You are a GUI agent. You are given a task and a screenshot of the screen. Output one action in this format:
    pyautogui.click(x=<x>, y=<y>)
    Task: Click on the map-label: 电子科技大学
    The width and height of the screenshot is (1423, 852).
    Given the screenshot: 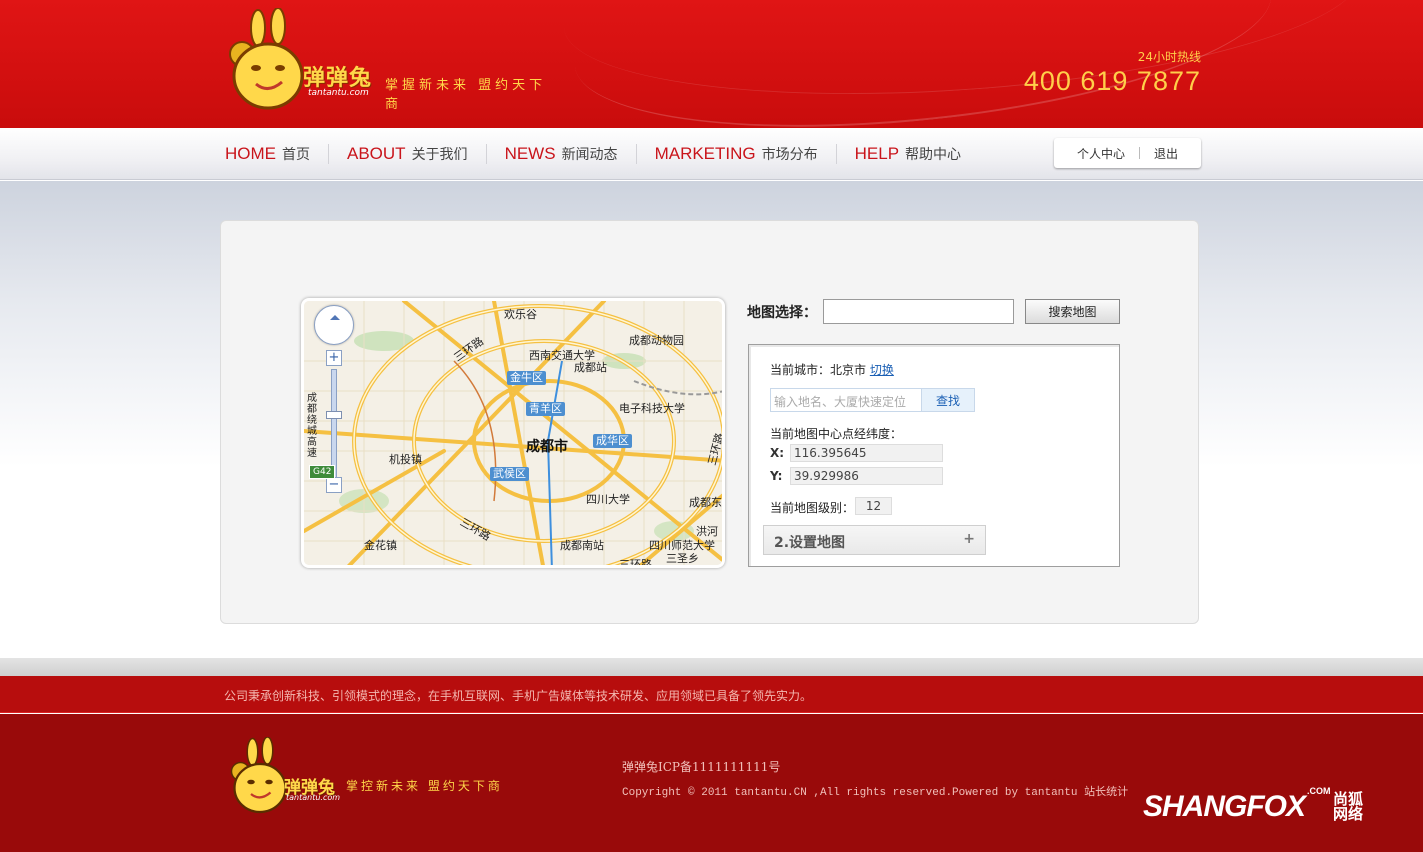 What is the action you would take?
    pyautogui.click(x=652, y=408)
    